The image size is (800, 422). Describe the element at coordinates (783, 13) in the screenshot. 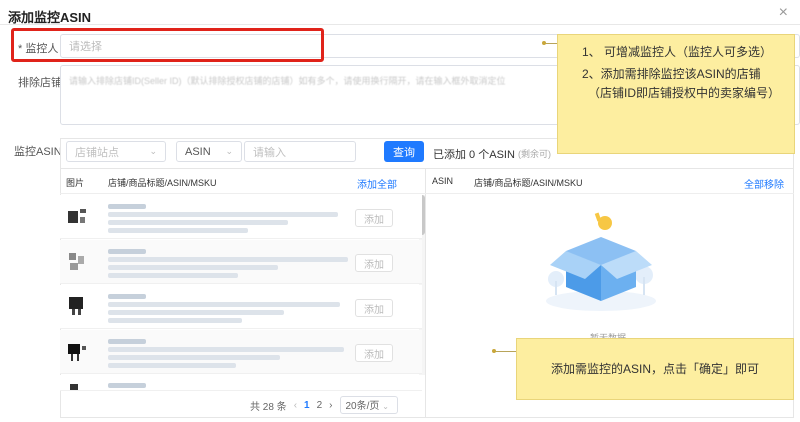

I see `close-icon: ×` at that location.